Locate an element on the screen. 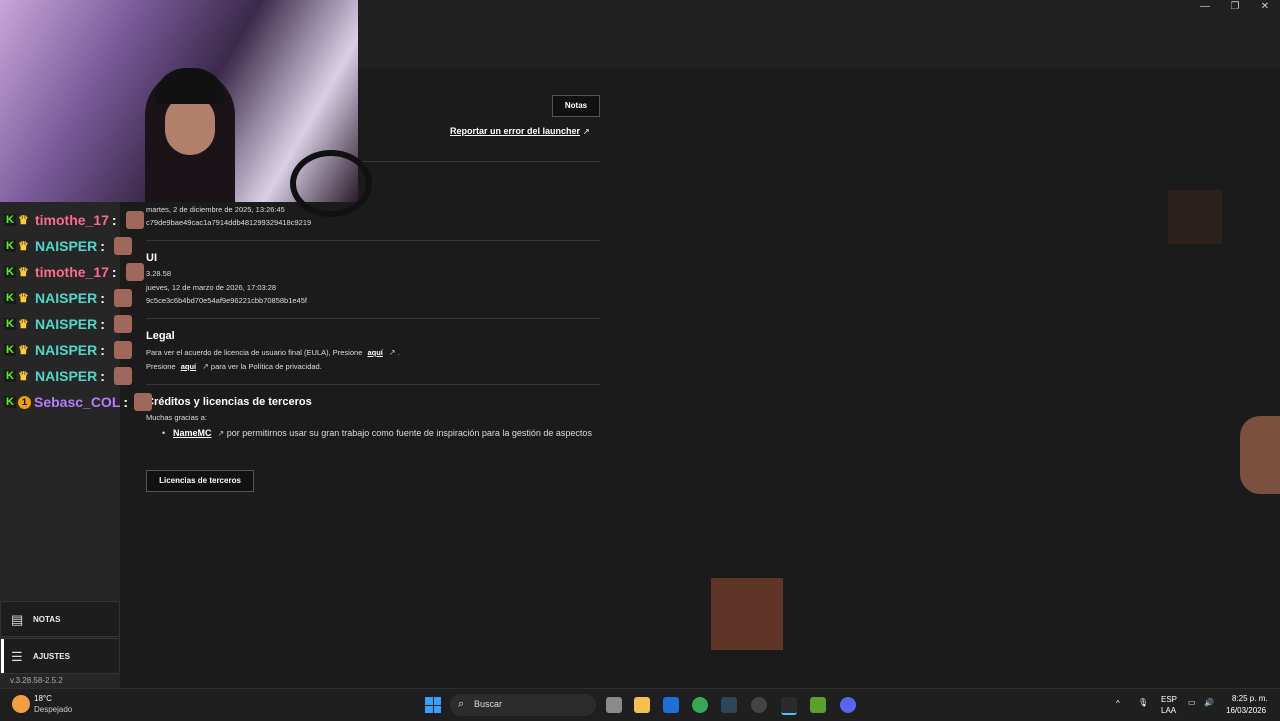 The width and height of the screenshot is (1280, 721). credits-title: Créditos y licencias de terceros is located at coordinates (229, 402).